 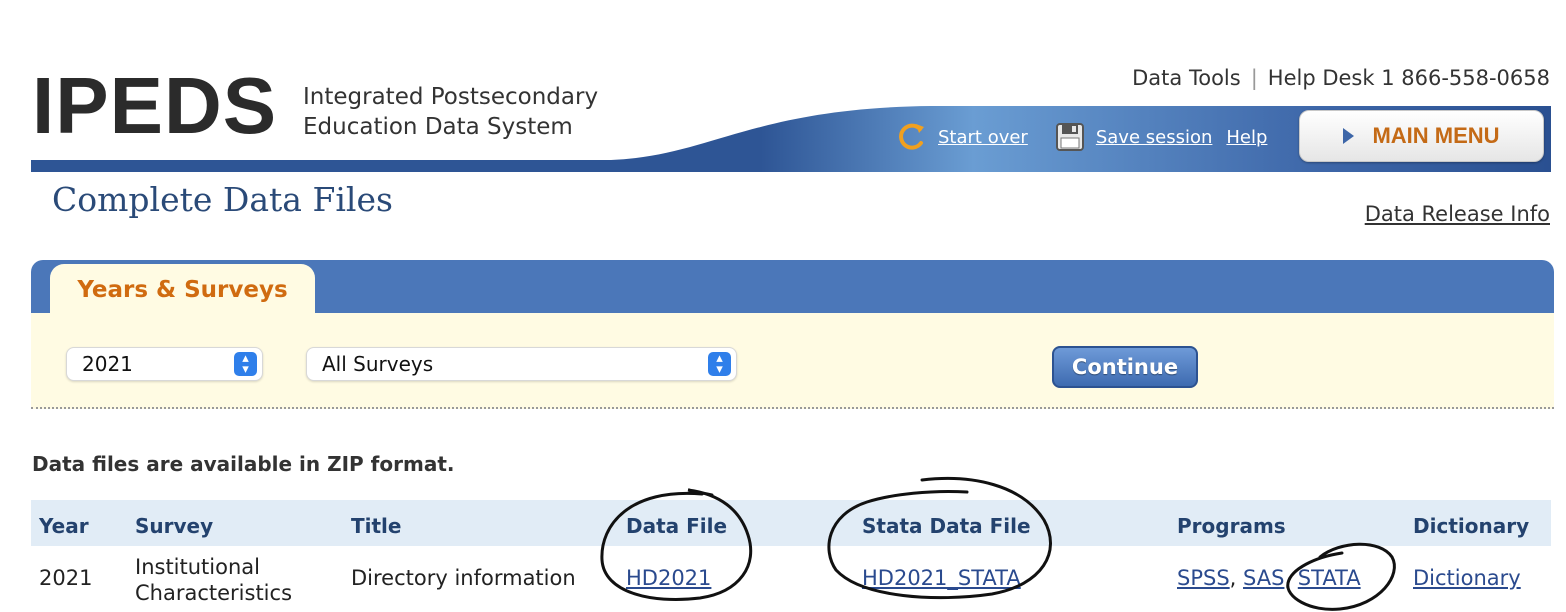 What do you see at coordinates (1154, 137) in the screenshot?
I see `save-session-link: Save session` at bounding box center [1154, 137].